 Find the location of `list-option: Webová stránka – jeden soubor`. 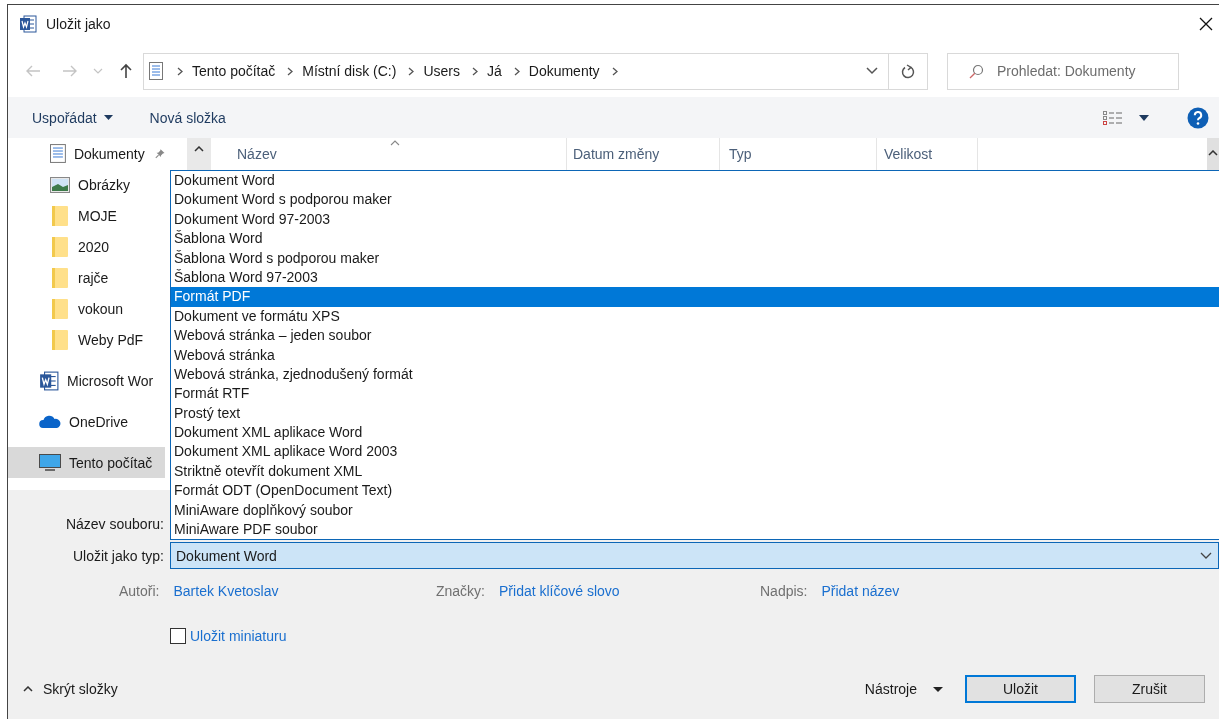

list-option: Webová stránka – jeden soubor is located at coordinates (695, 336).